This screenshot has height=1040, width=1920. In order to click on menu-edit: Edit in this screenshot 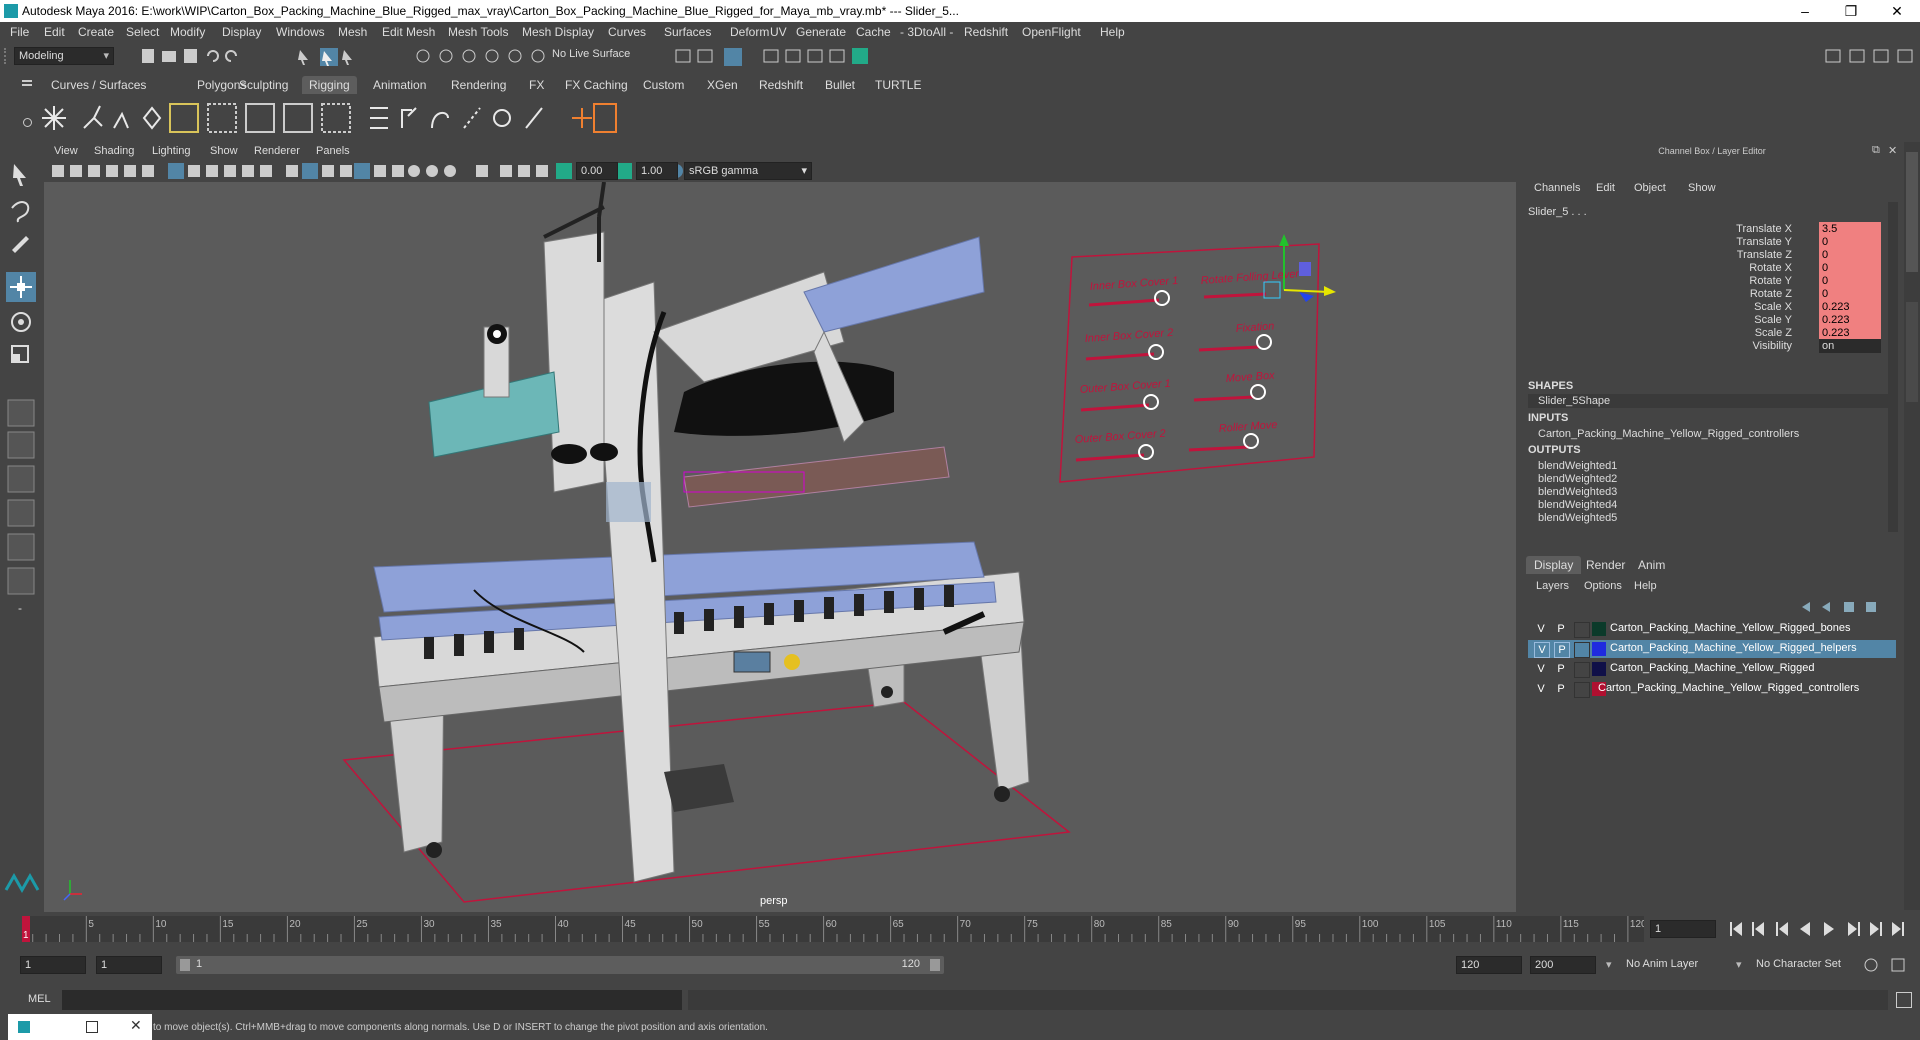, I will do `click(54, 32)`.